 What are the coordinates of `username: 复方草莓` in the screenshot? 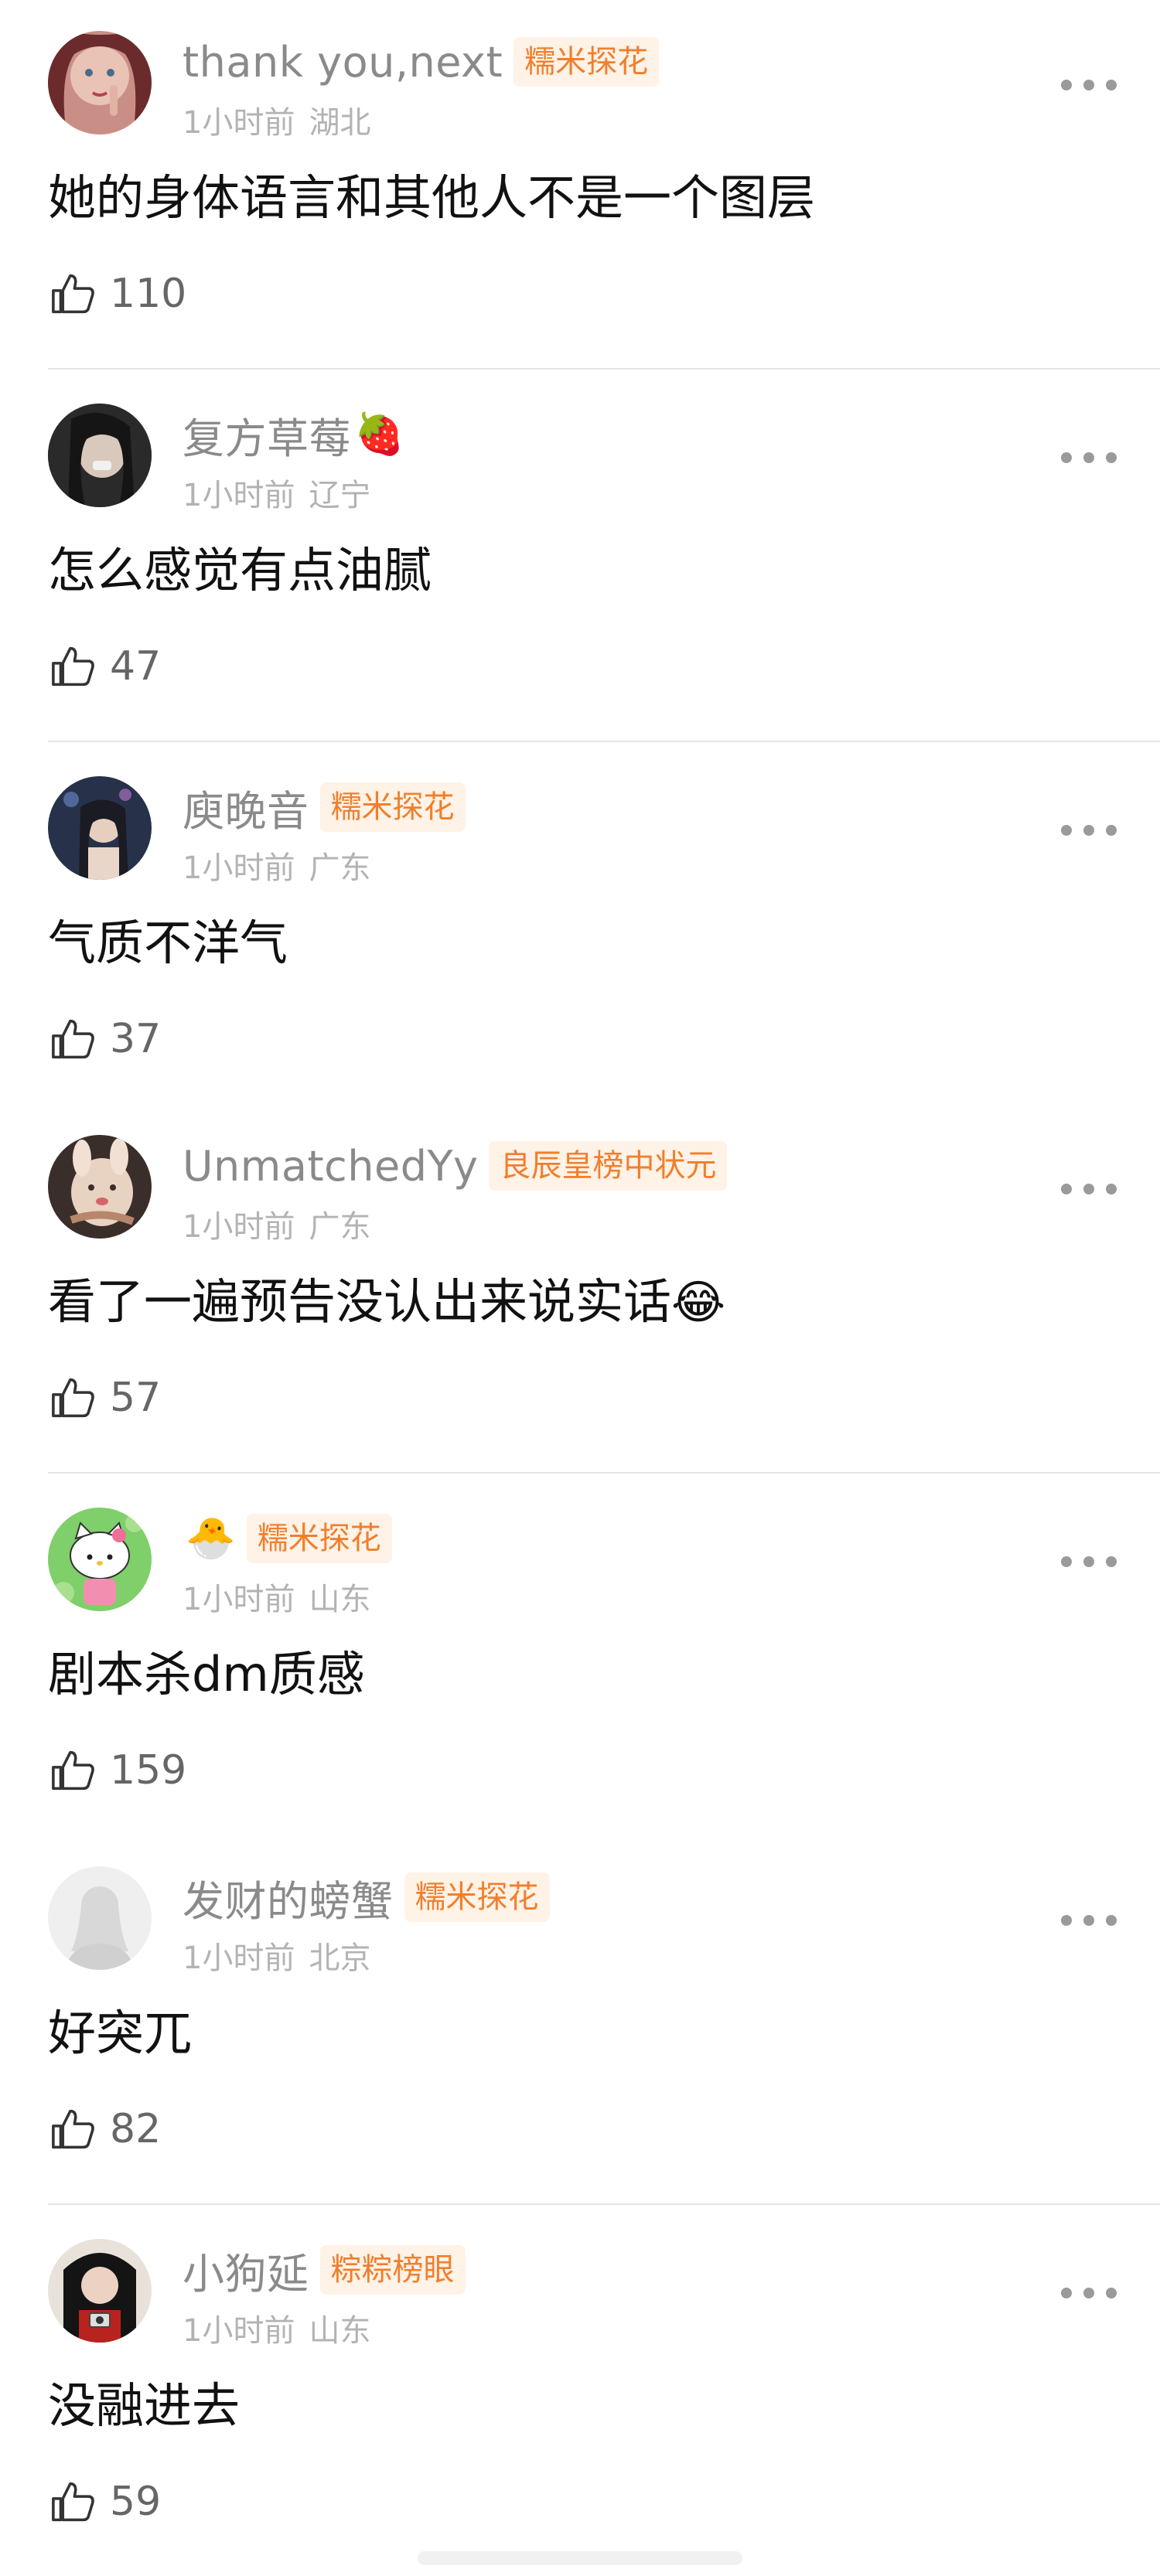 It's located at (267, 435).